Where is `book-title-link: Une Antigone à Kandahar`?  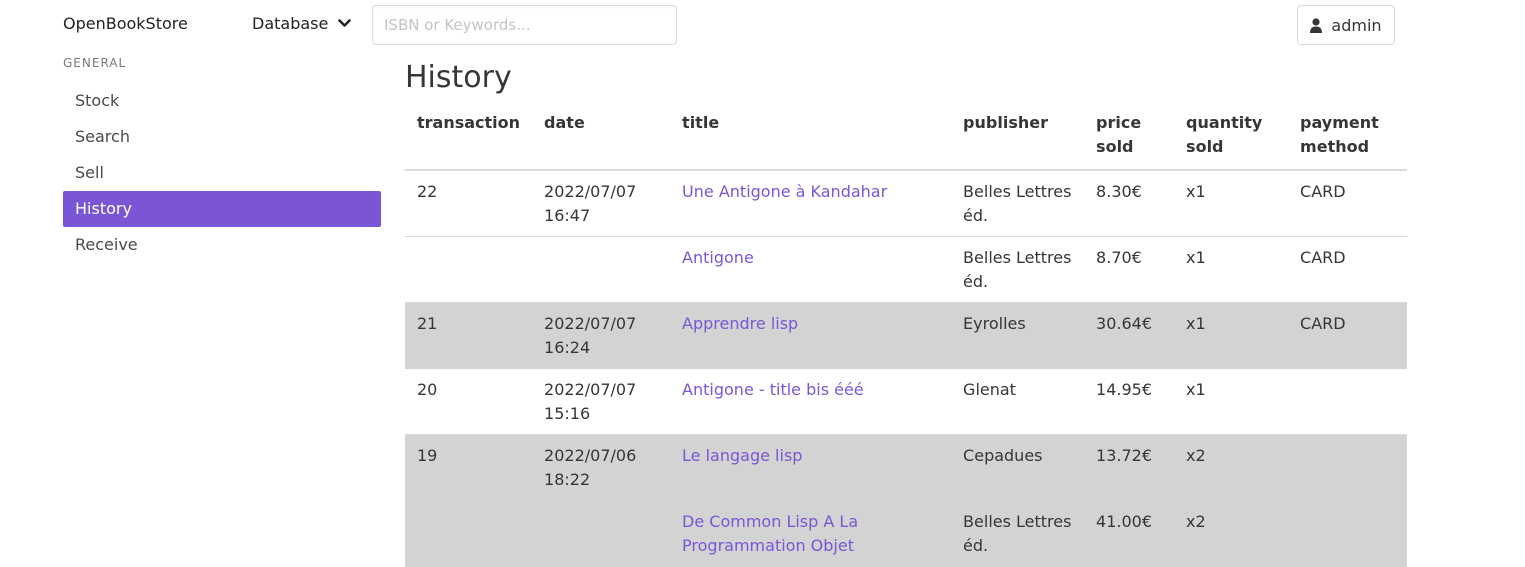 book-title-link: Une Antigone à Kandahar is located at coordinates (784, 191).